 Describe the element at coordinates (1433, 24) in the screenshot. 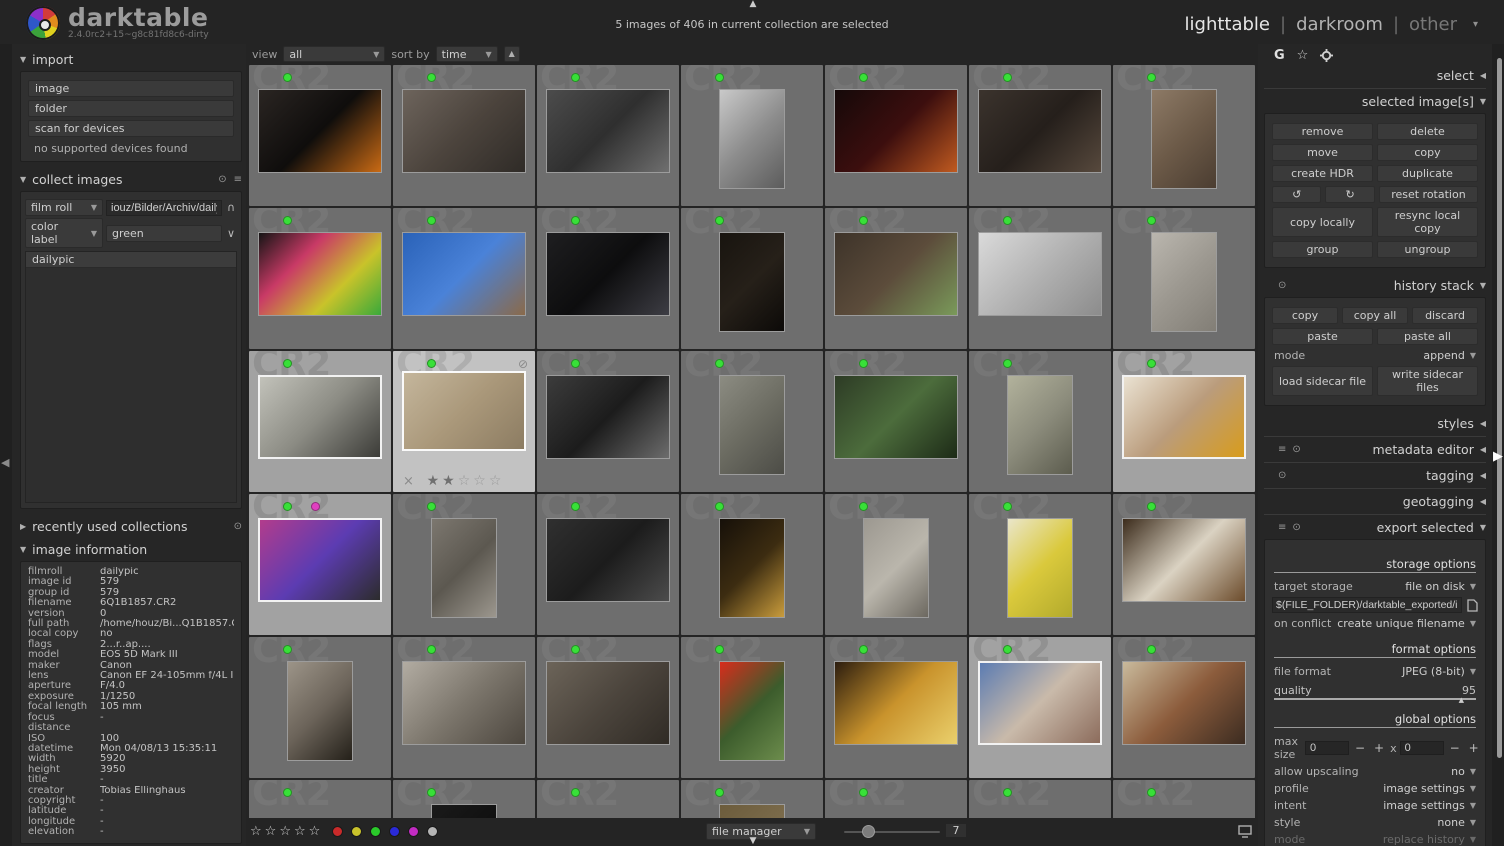

I see `view-other: other` at that location.